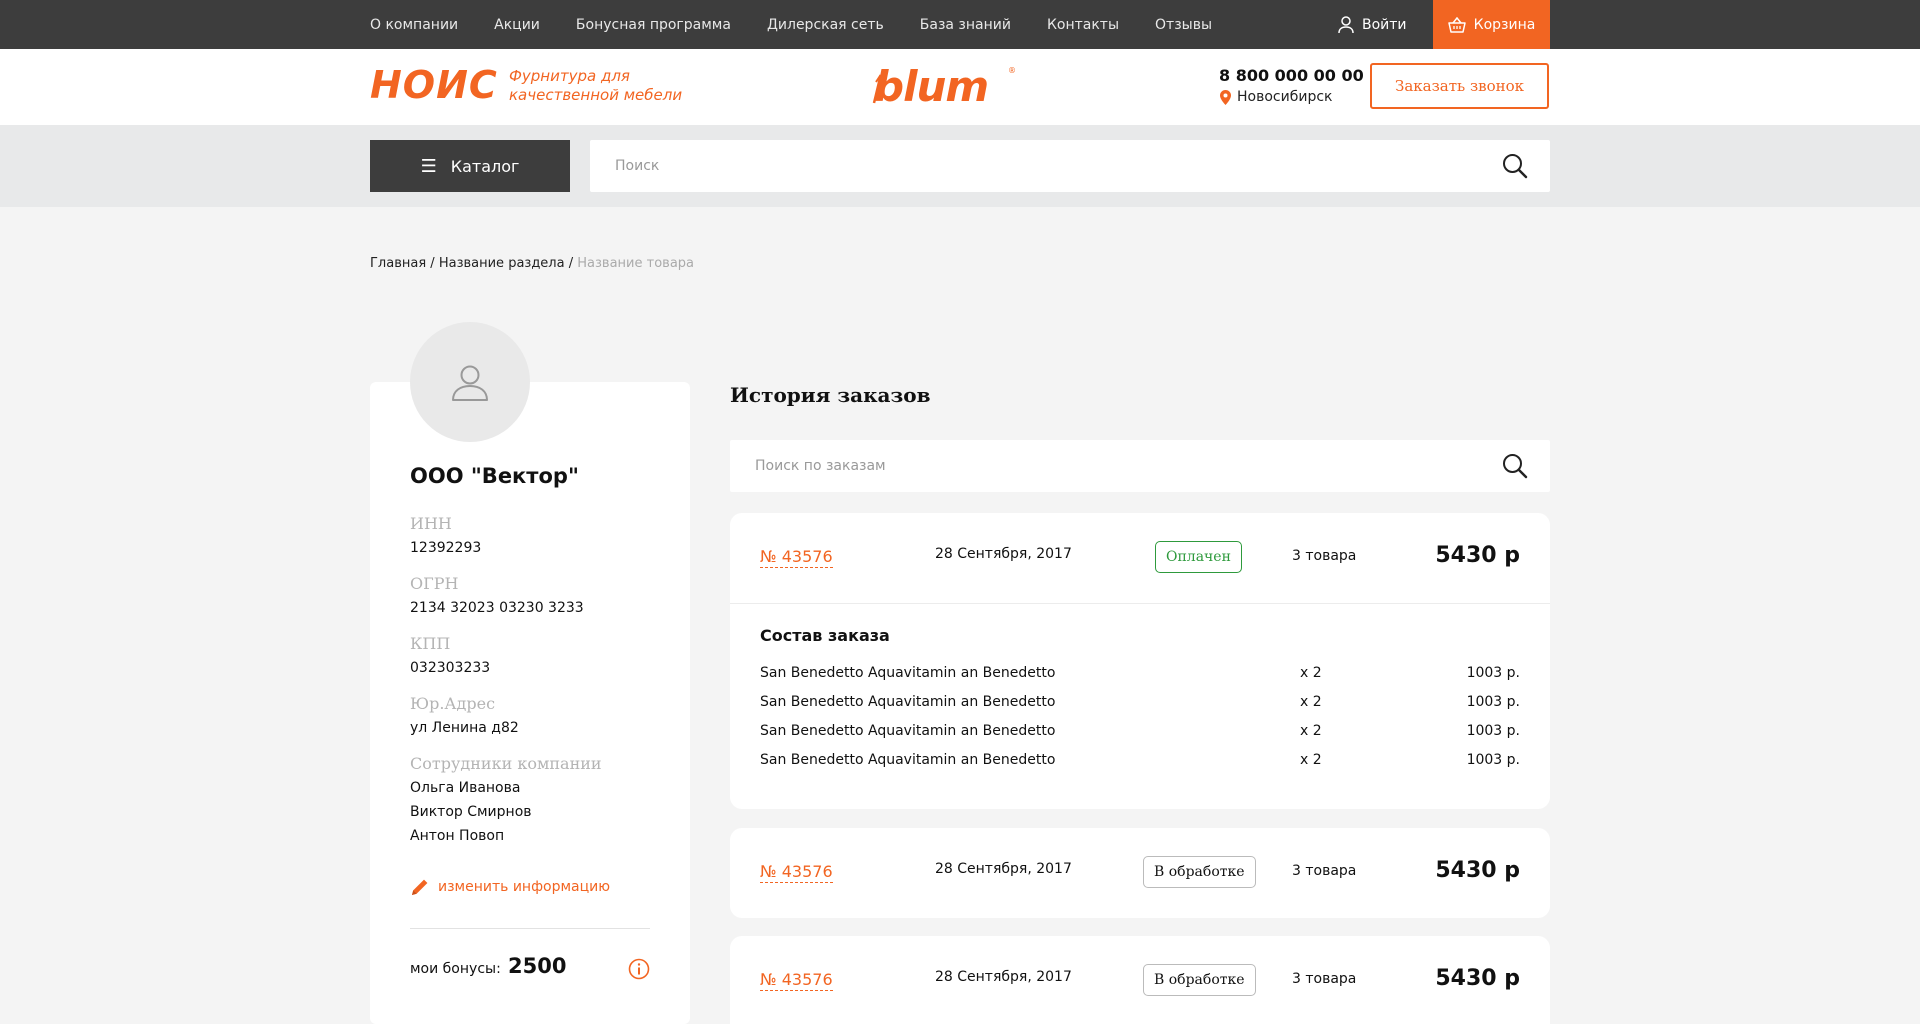  What do you see at coordinates (1459, 86) in the screenshot?
I see `order-call-button: Заказать звонок` at bounding box center [1459, 86].